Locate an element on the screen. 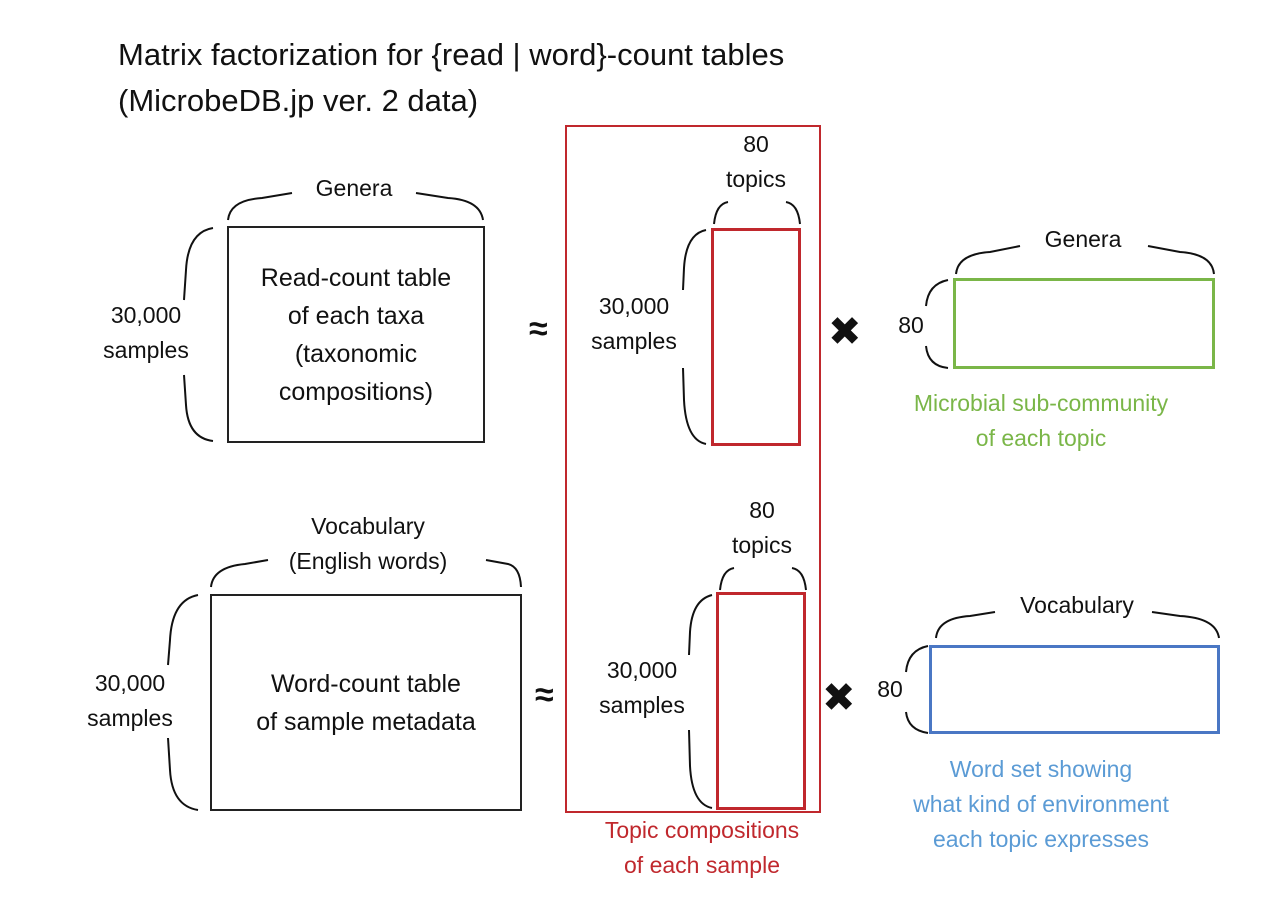  caption-line: what kind of environment is located at coordinates (1041, 804).